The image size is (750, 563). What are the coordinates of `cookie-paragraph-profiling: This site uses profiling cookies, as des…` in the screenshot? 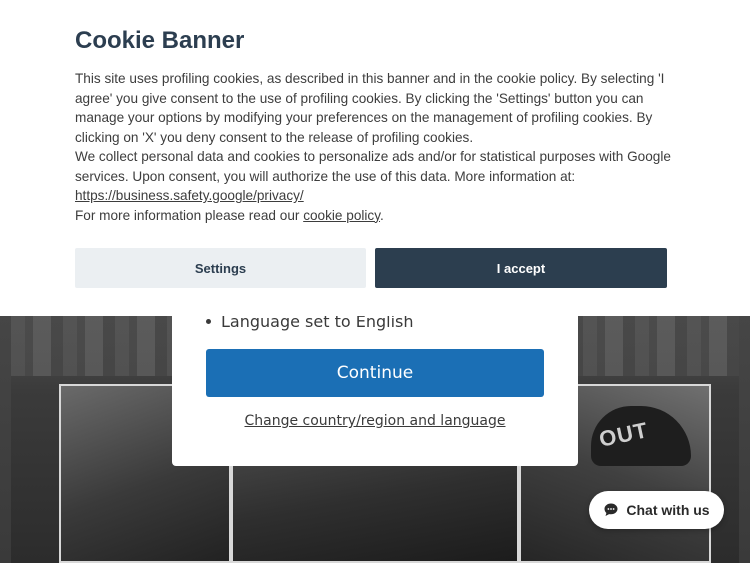 It's located at (370, 108).